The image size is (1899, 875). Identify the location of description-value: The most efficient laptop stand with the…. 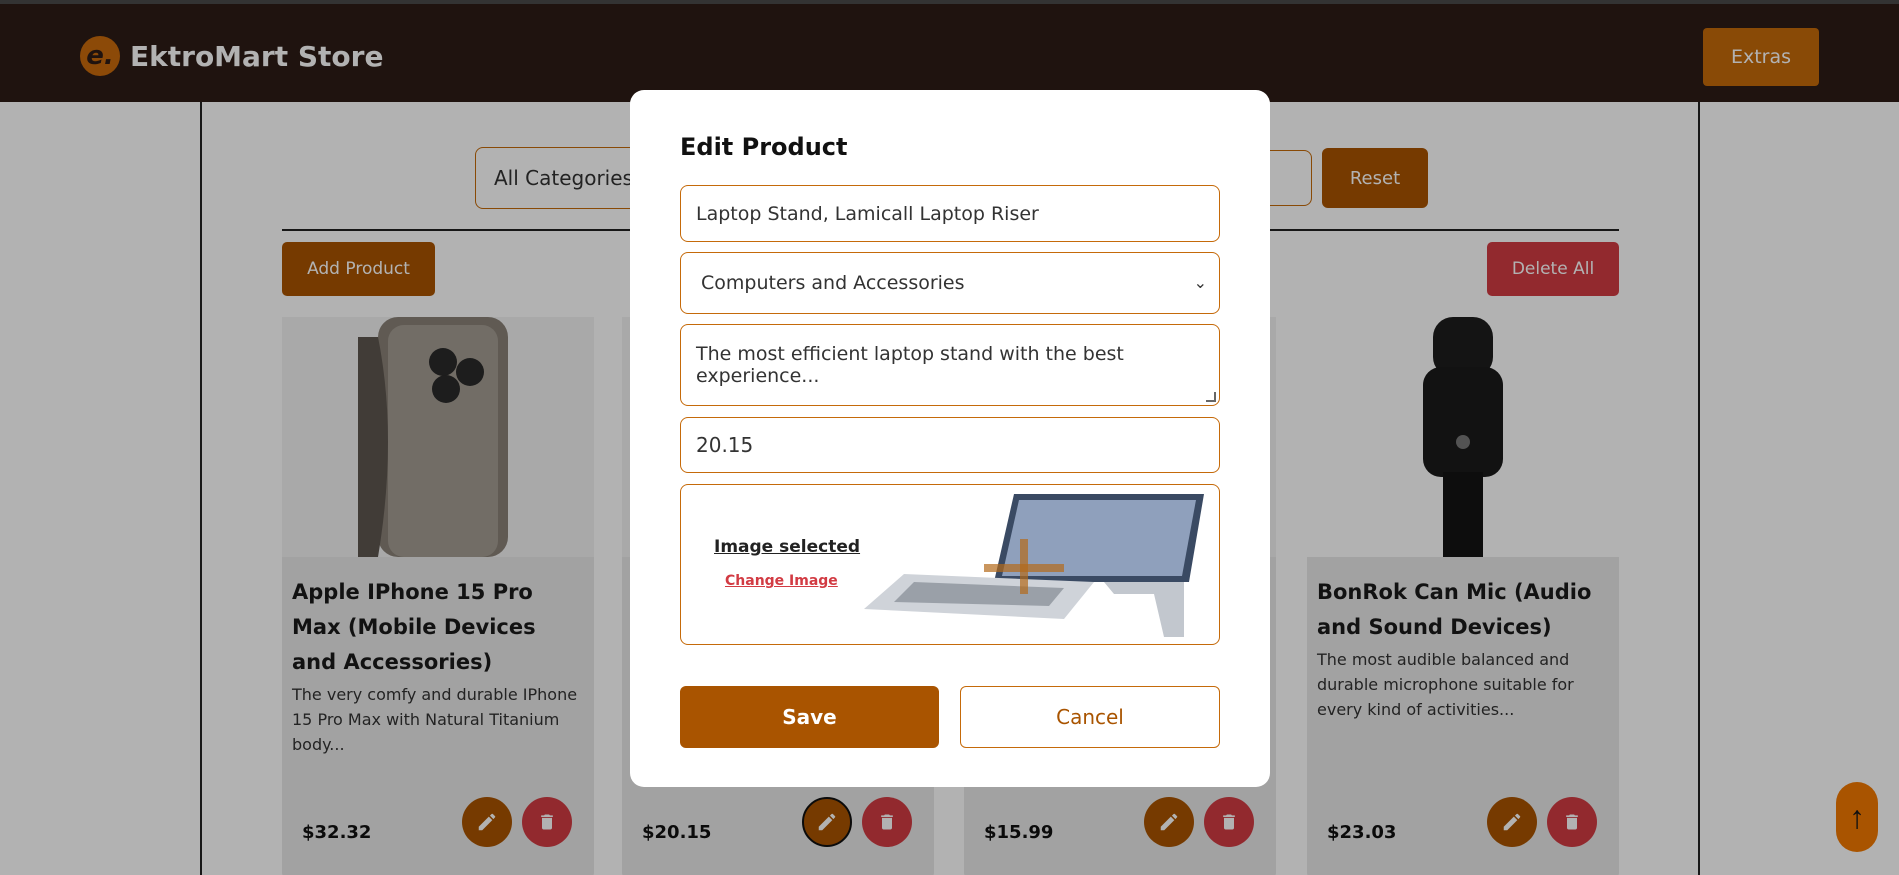
(910, 365).